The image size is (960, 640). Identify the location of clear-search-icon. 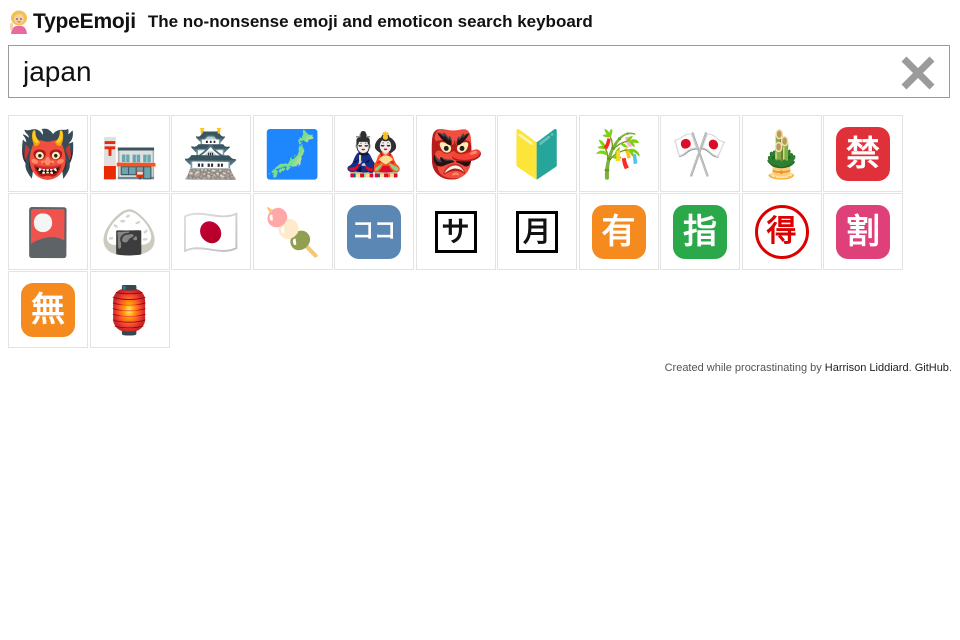
(918, 73).